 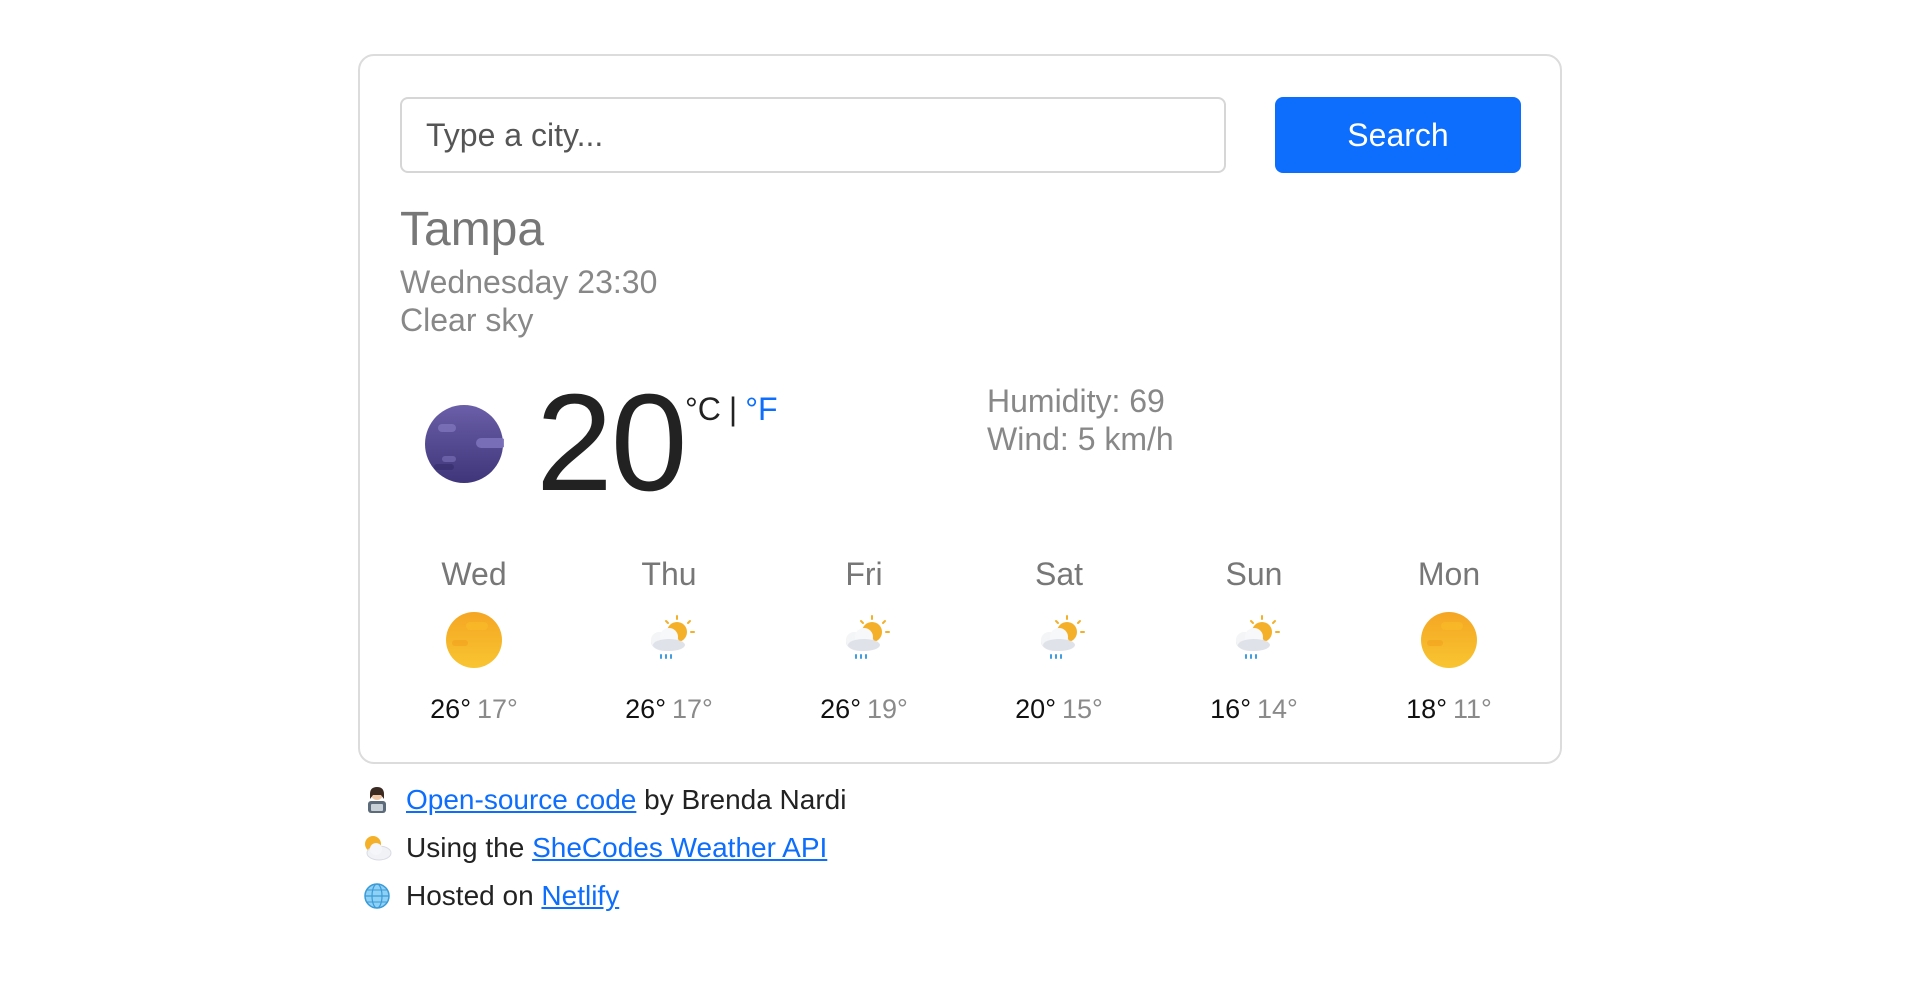 What do you see at coordinates (1277, 709) in the screenshot?
I see `forecast-min: 14°` at bounding box center [1277, 709].